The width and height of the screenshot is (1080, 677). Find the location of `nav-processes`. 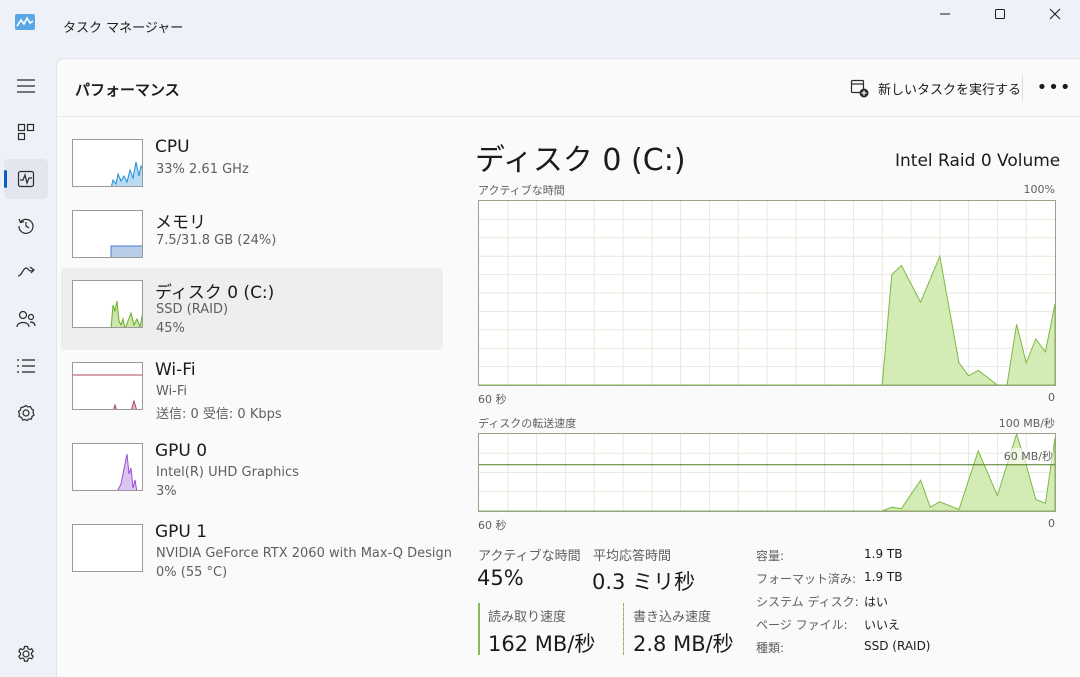

nav-processes is located at coordinates (26, 132).